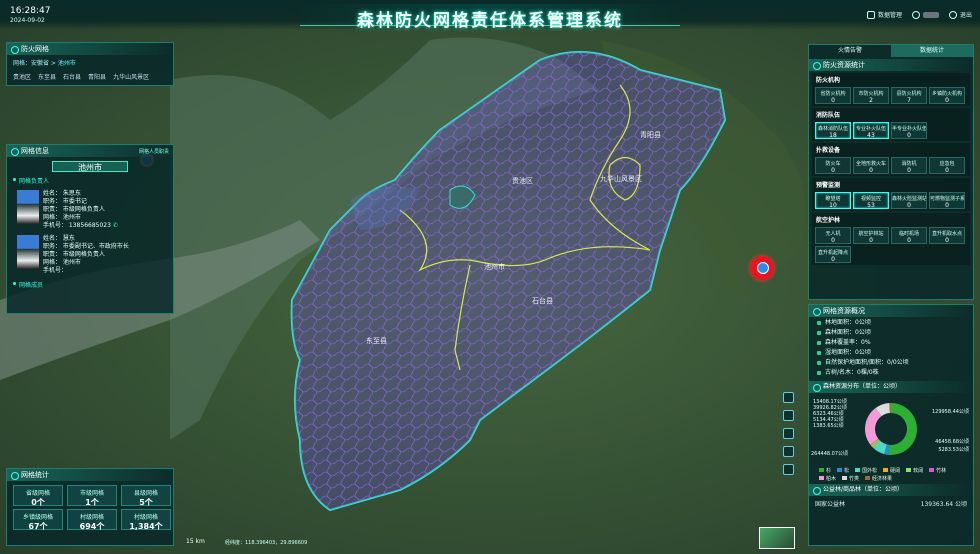 The width and height of the screenshot is (980, 554). Describe the element at coordinates (878, 478) in the screenshot. I see `legend-item: 经济林果` at that location.